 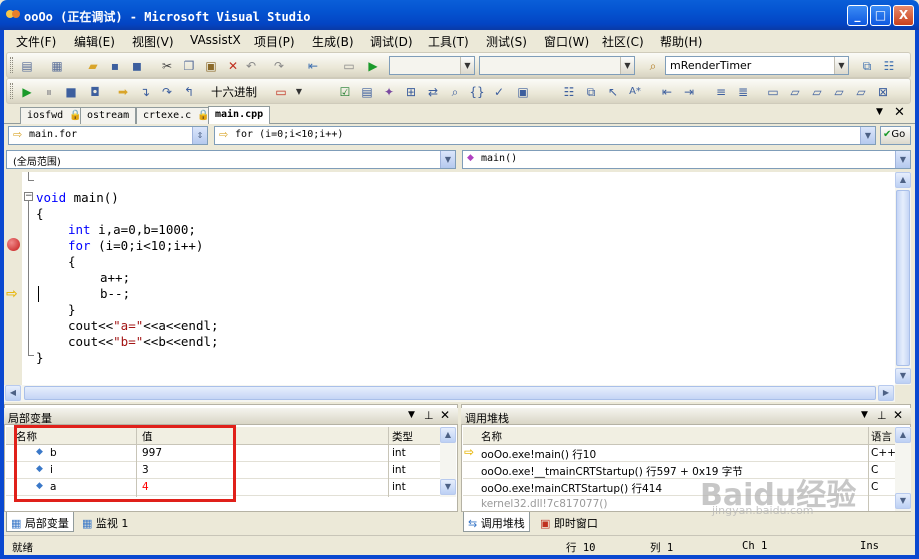 I want to click on menu-window: 窗口(W), so click(x=566, y=41).